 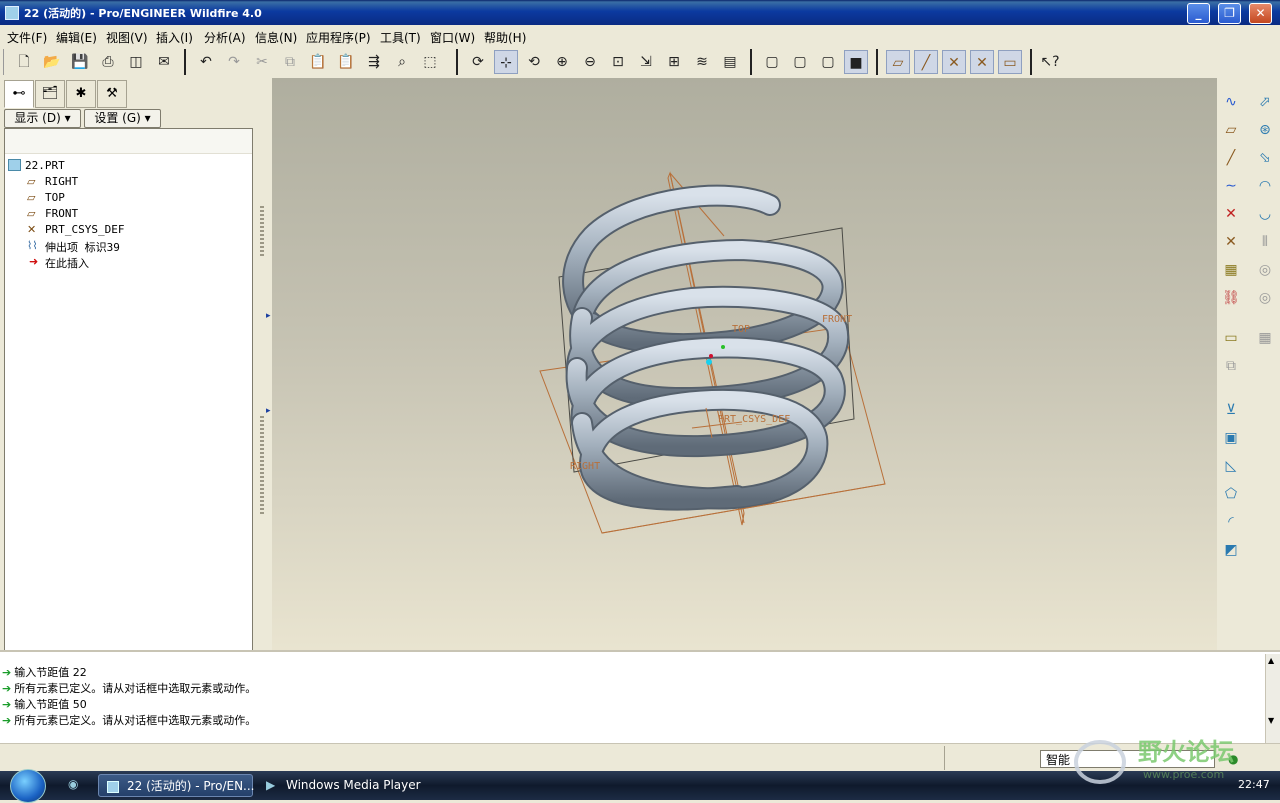 What do you see at coordinates (1231, 298) in the screenshot?
I see `link-tool-icon: ⛓` at bounding box center [1231, 298].